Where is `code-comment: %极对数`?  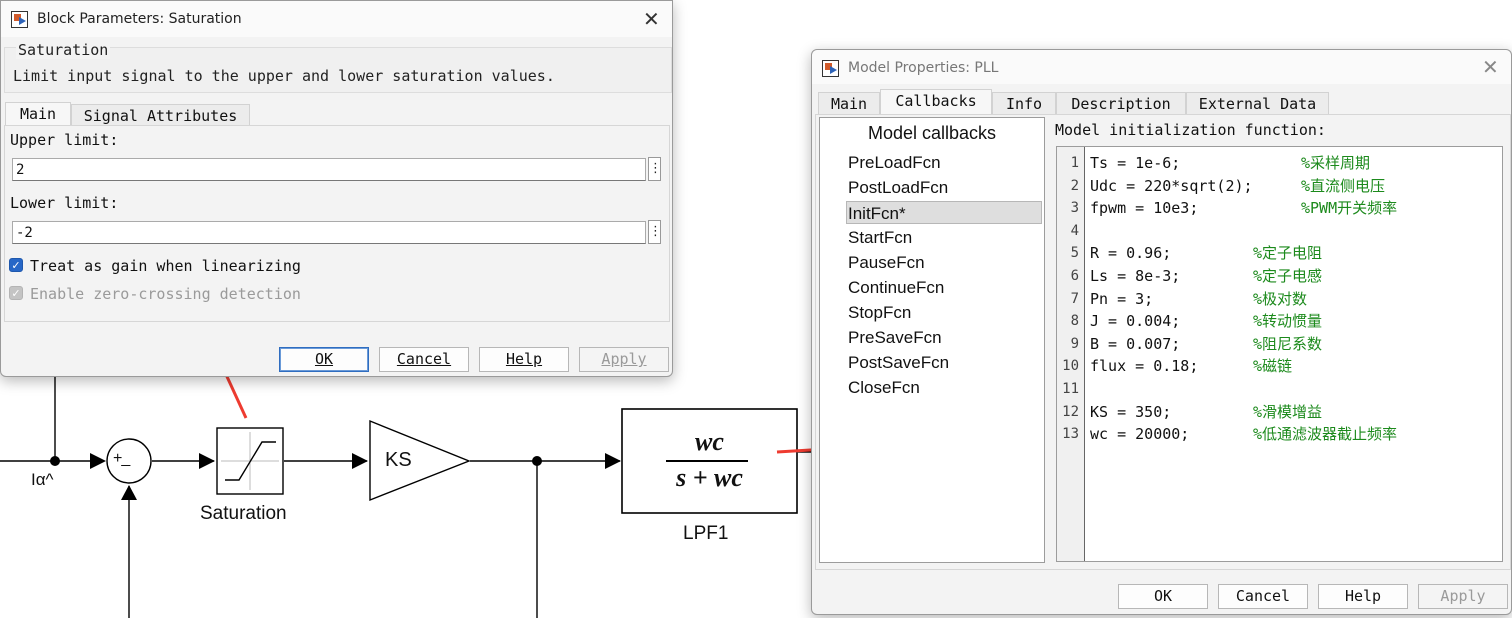 code-comment: %极对数 is located at coordinates (1280, 298).